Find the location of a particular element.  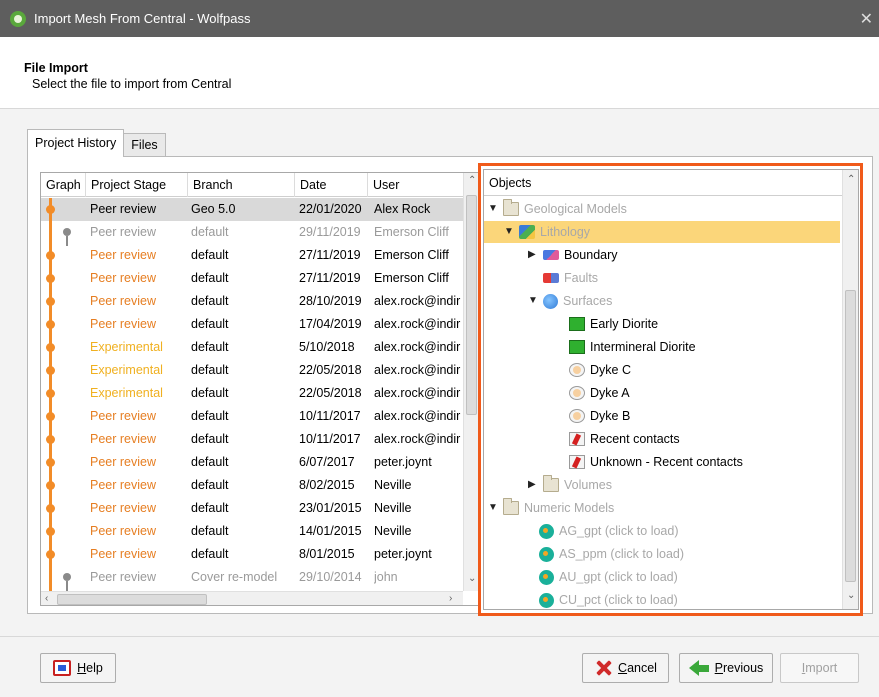

tree-item: AU_gpt (click to load) is located at coordinates (581, 577).